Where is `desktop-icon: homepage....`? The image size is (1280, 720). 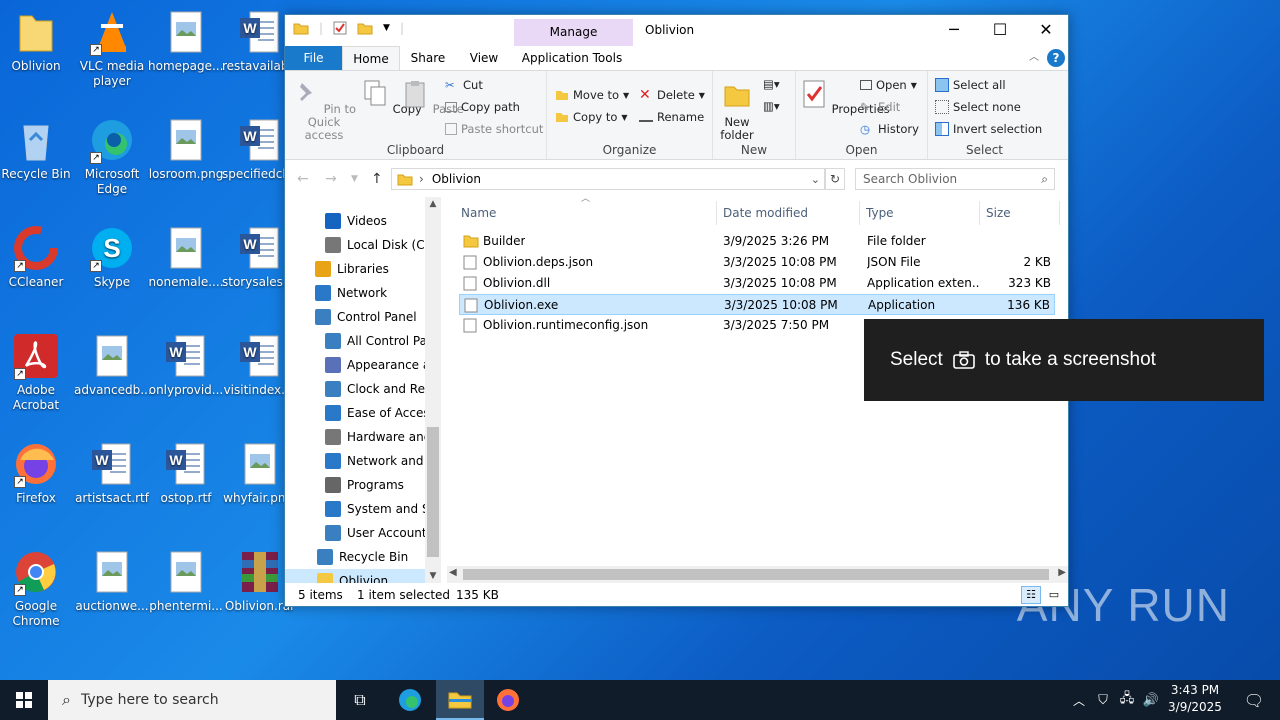 desktop-icon: homepage.... is located at coordinates (186, 41).